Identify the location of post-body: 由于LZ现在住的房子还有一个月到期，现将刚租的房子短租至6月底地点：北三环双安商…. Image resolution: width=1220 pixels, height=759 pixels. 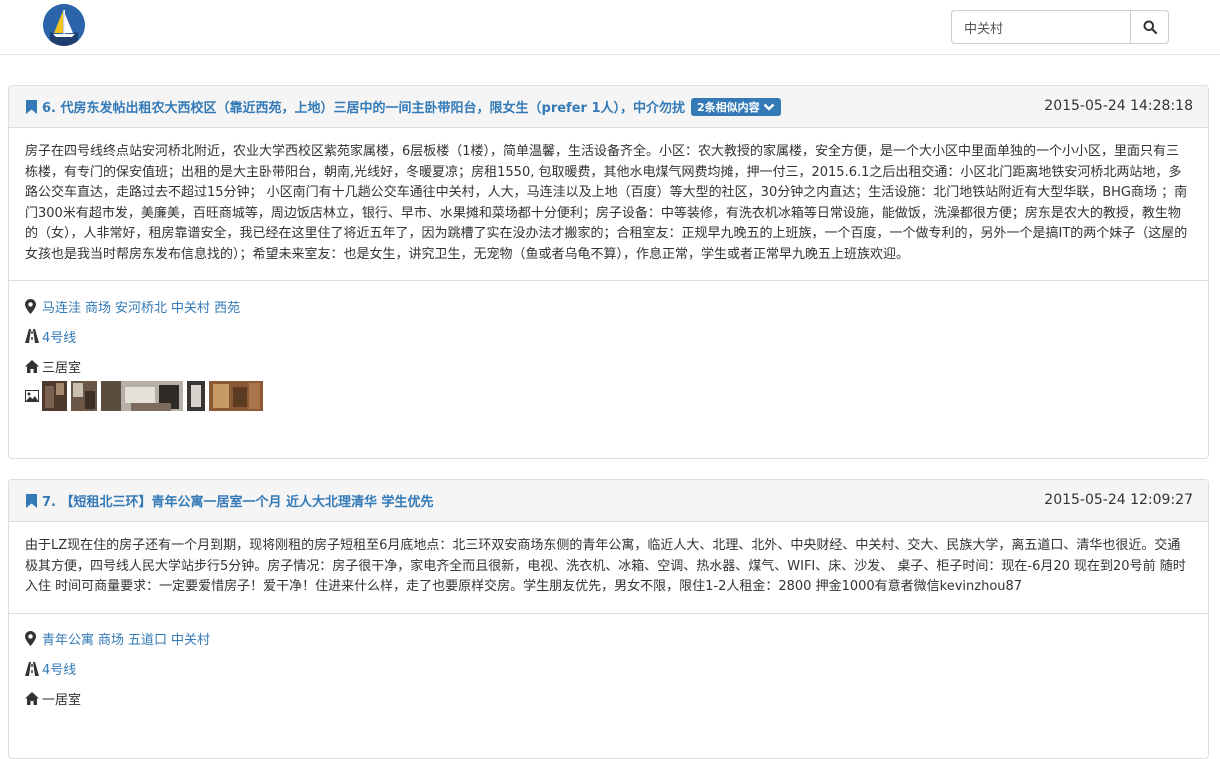
(608, 568).